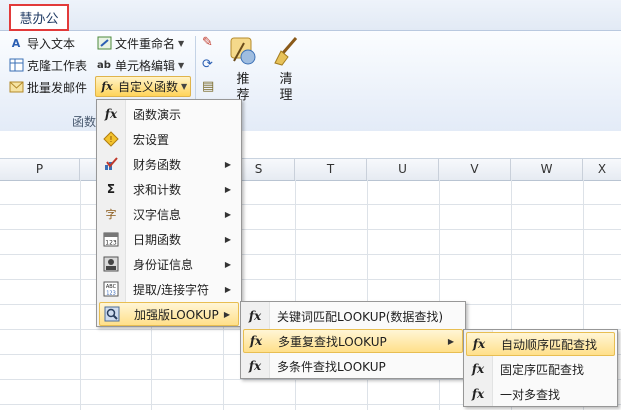 This screenshot has height=410, width=621. I want to click on cleanup-button: 清 理, so click(286, 69).